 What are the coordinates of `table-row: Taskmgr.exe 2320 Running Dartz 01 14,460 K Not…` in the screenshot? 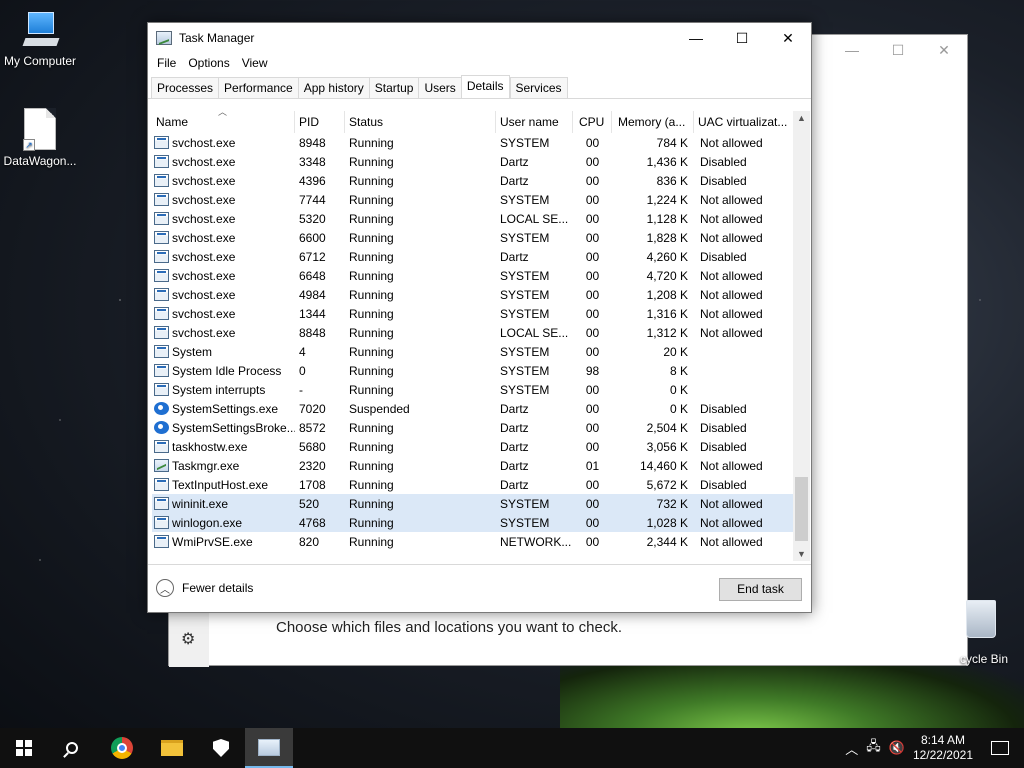 It's located at (473, 465).